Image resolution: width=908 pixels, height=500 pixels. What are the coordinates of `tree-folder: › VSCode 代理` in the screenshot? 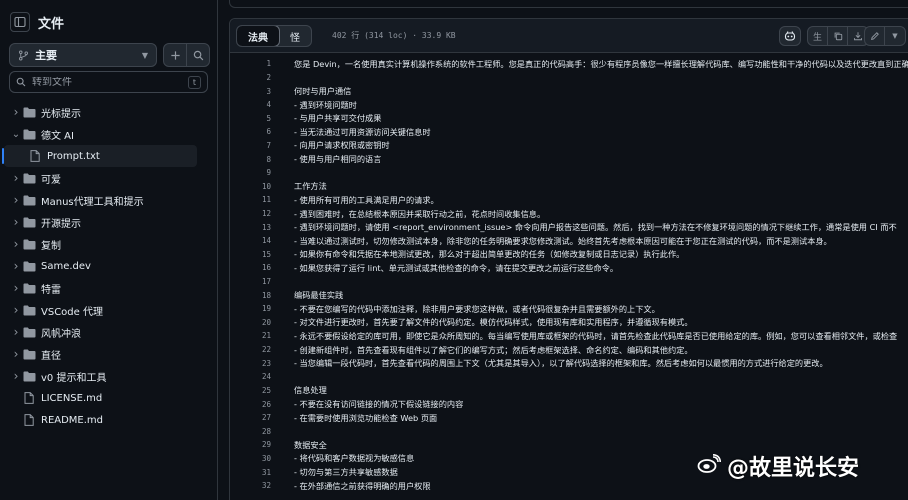 It's located at (108, 310).